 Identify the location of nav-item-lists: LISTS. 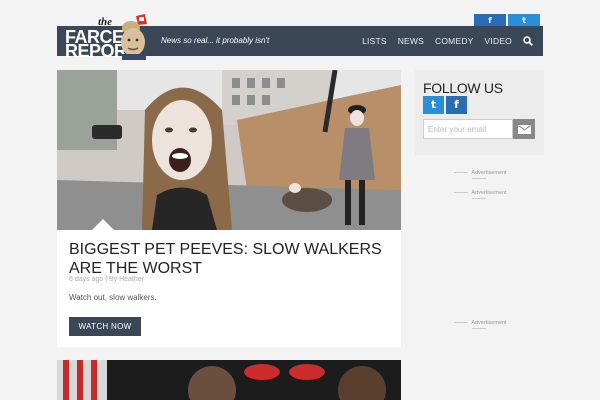
(374, 41).